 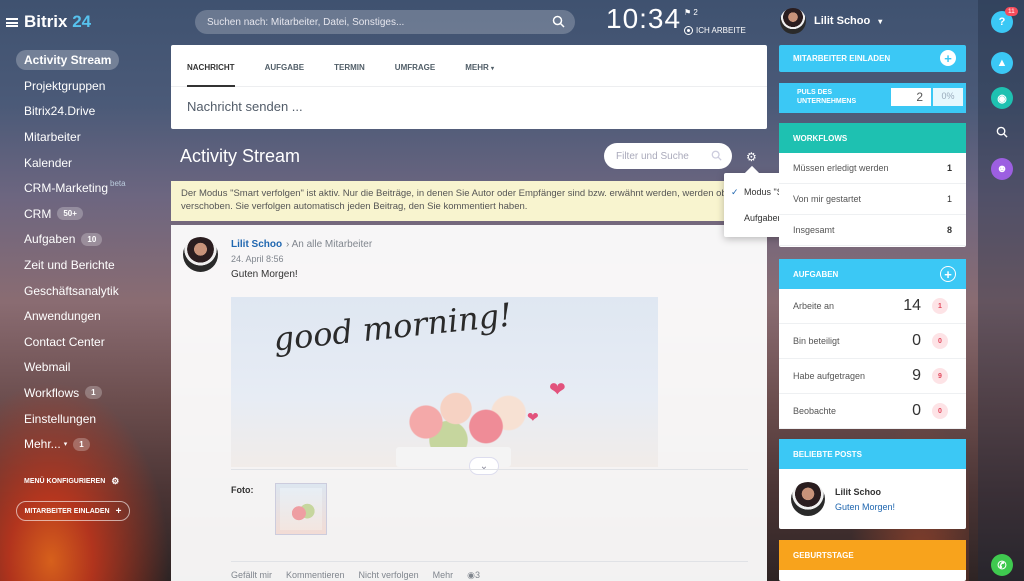 What do you see at coordinates (52, 136) in the screenshot?
I see `sidebar-item-label: Mitarbeiter` at bounding box center [52, 136].